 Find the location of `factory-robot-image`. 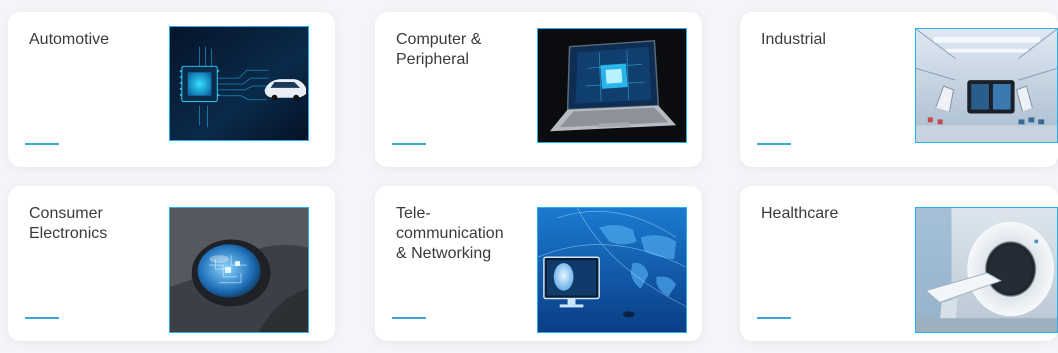

factory-robot-image is located at coordinates (986, 85).